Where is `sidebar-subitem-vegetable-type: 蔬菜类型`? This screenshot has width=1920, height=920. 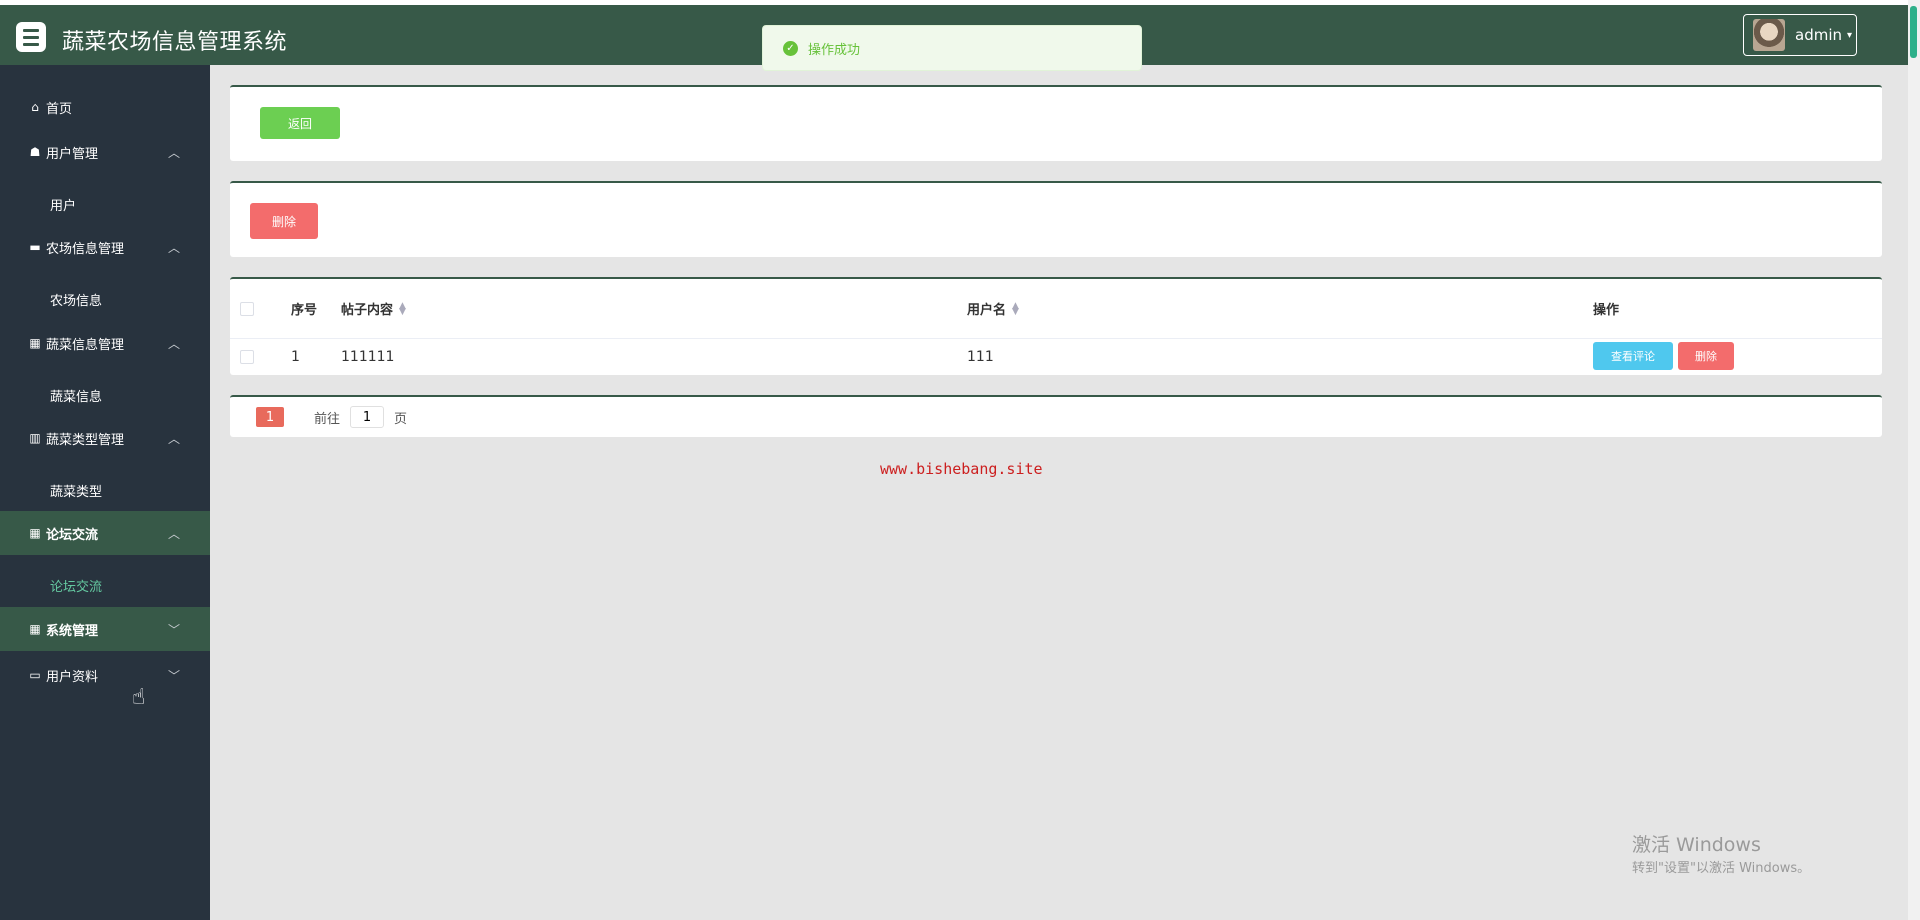 sidebar-subitem-vegetable-type: 蔬菜类型 is located at coordinates (105, 490).